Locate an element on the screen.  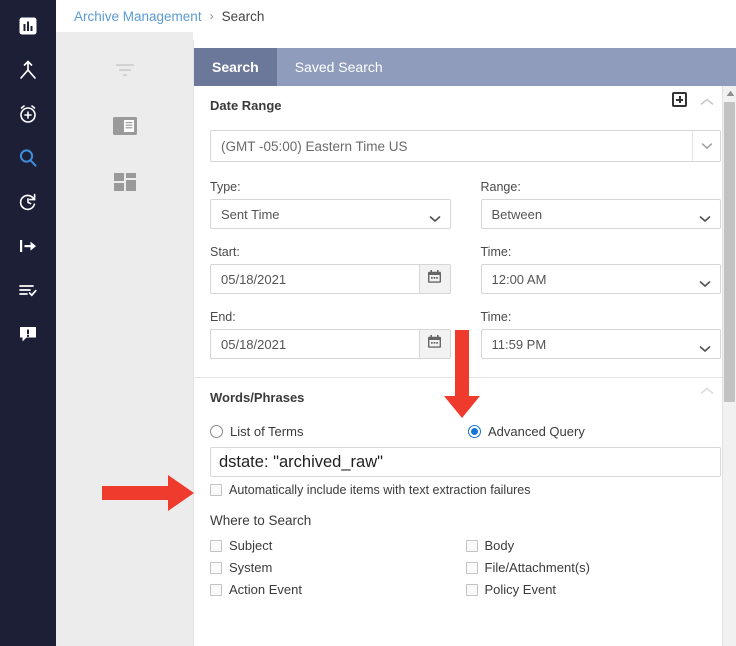
checkbox-label-policy-event: Policy Event is located at coordinates (520, 589).